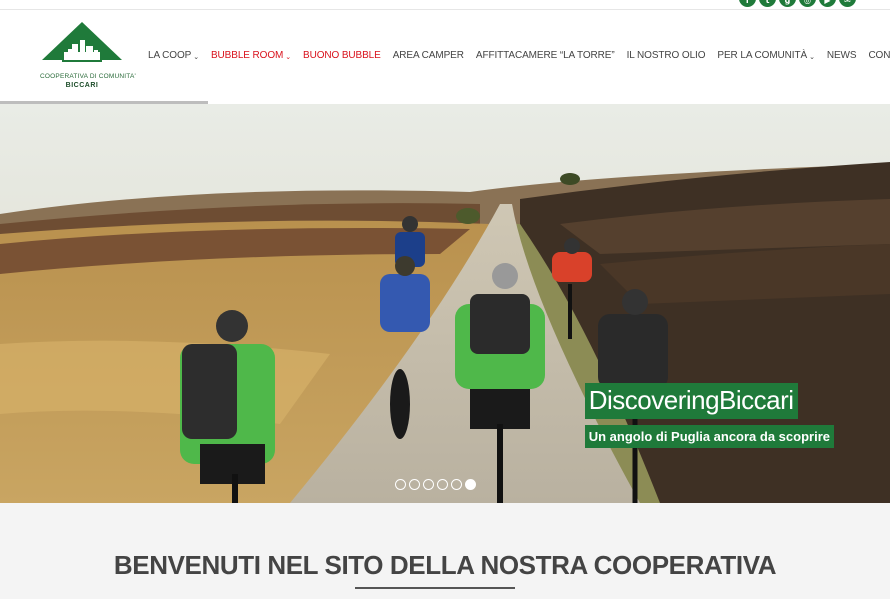 The image size is (890, 599). I want to click on slider-dot-active, so click(470, 484).